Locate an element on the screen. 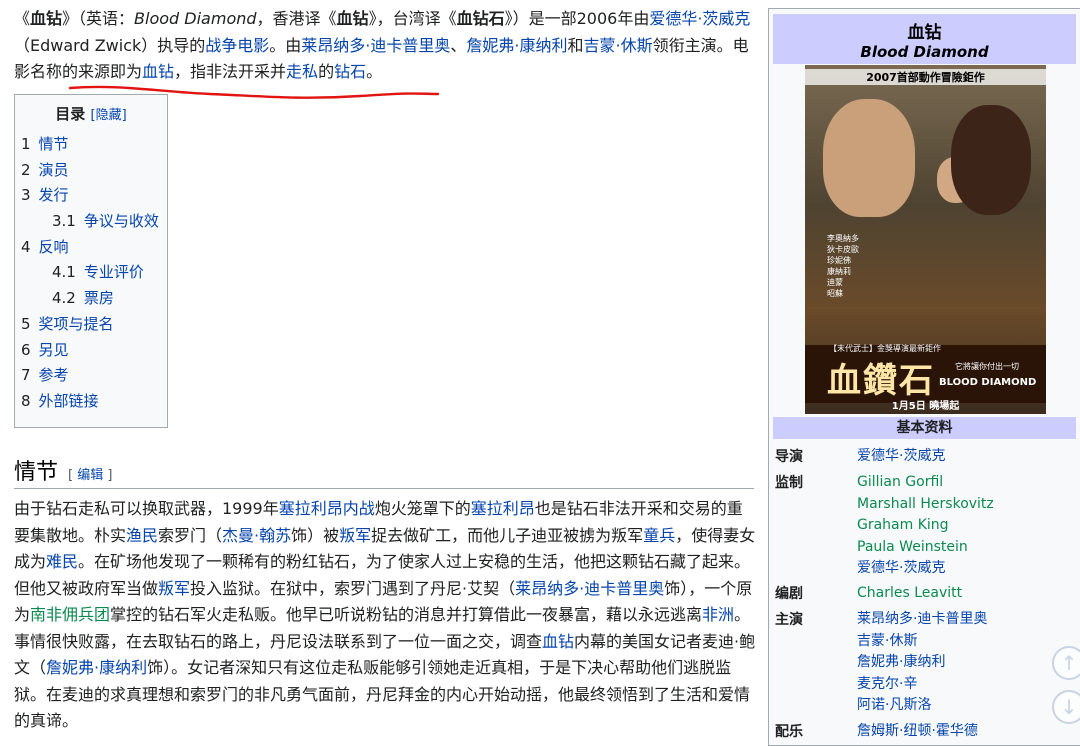 The image size is (1080, 746). toc-link: 另见 is located at coordinates (54, 350).